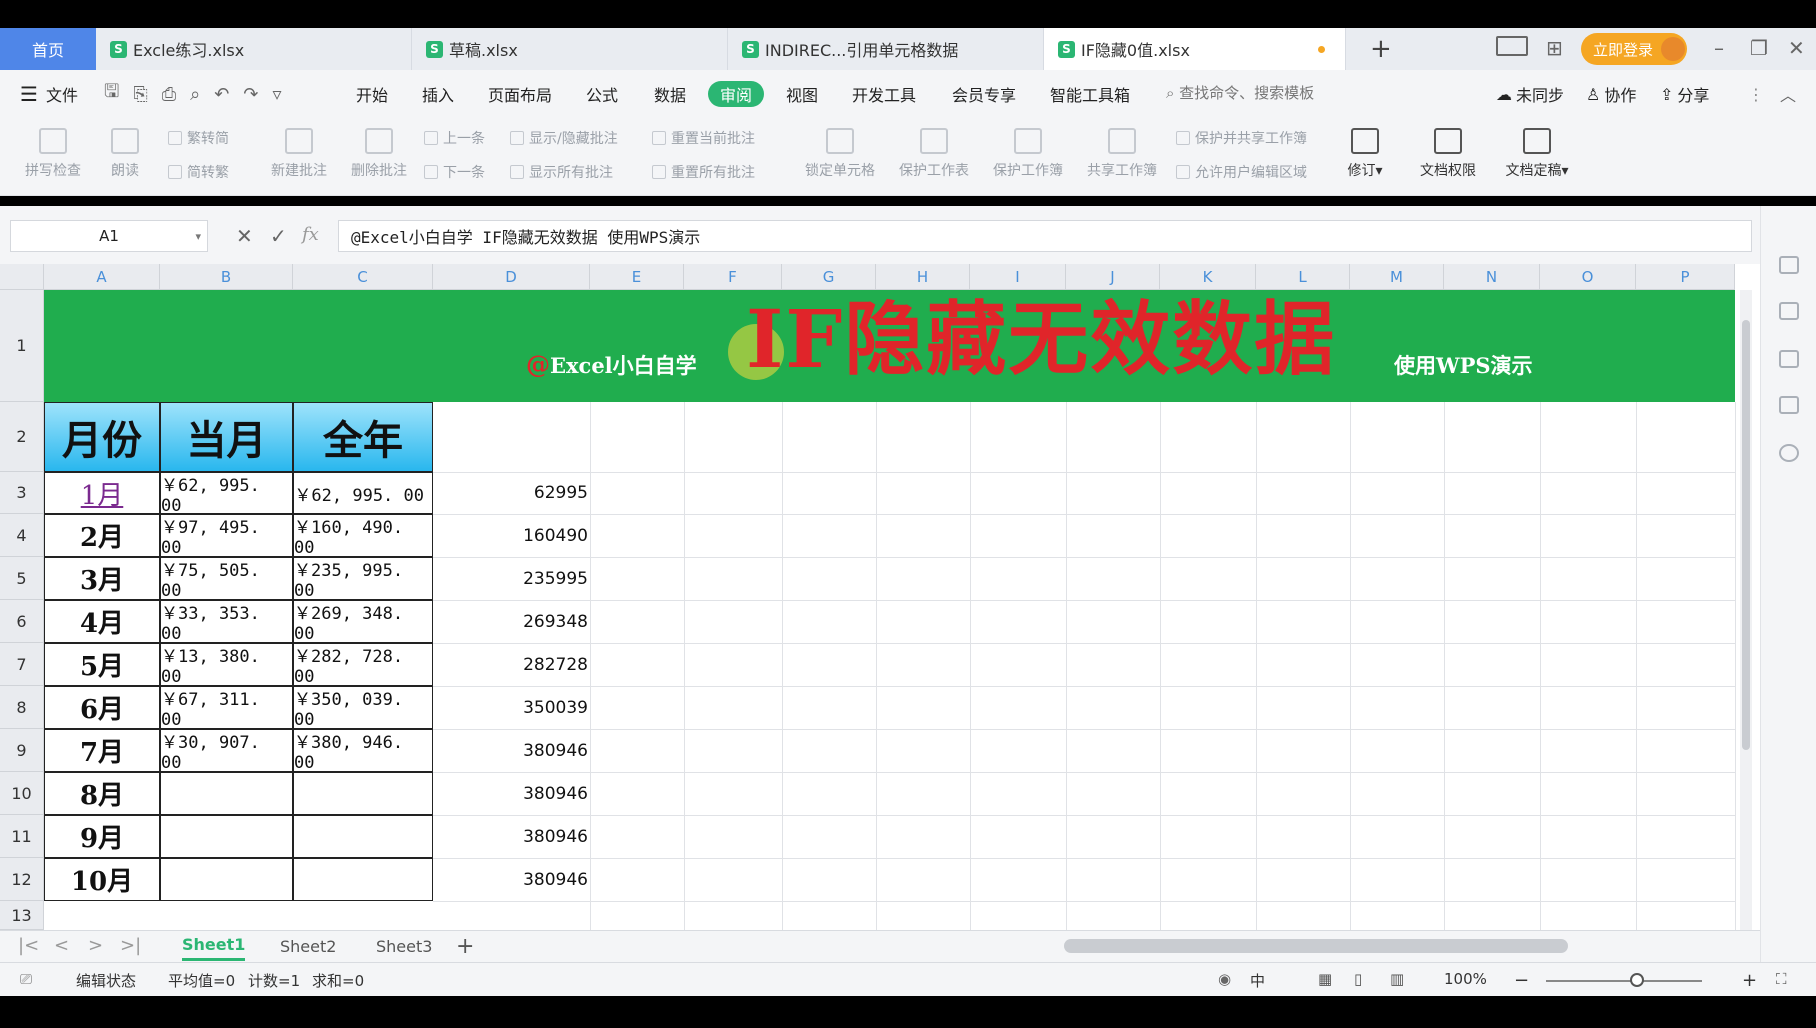  I want to click on select-all-corner, so click(22, 277).